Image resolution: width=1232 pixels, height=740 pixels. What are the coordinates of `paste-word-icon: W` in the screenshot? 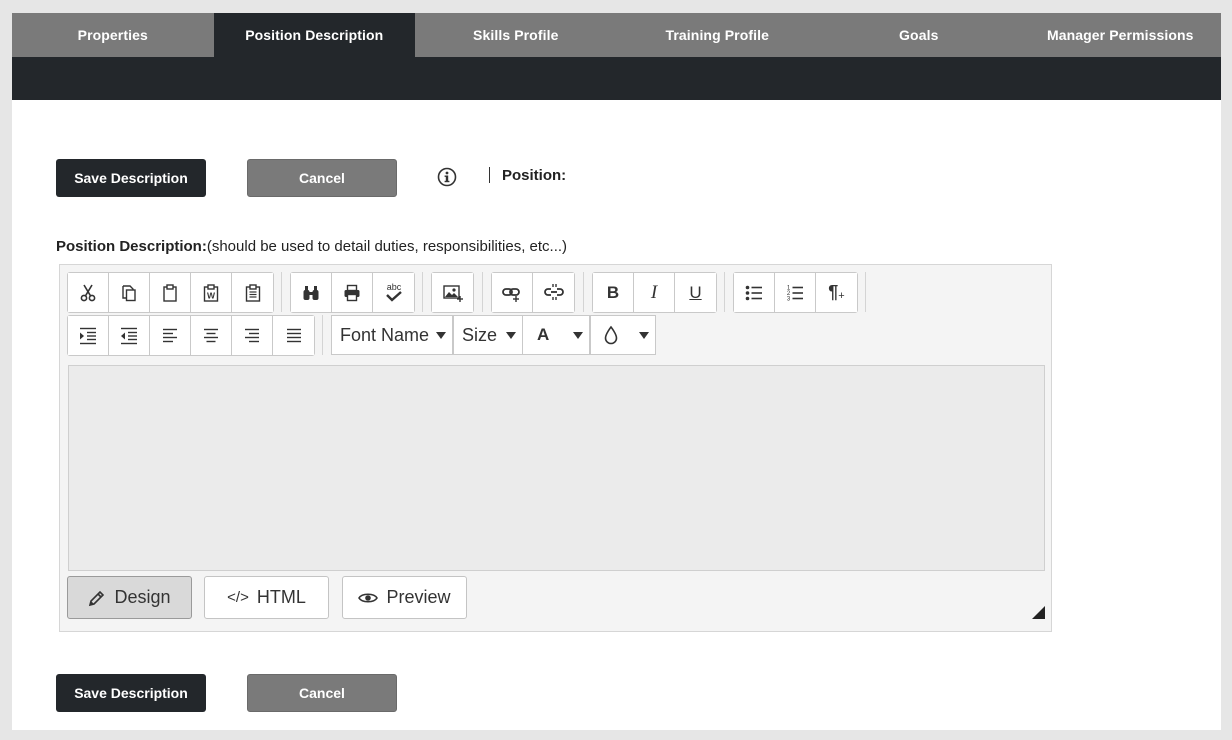 It's located at (211, 292).